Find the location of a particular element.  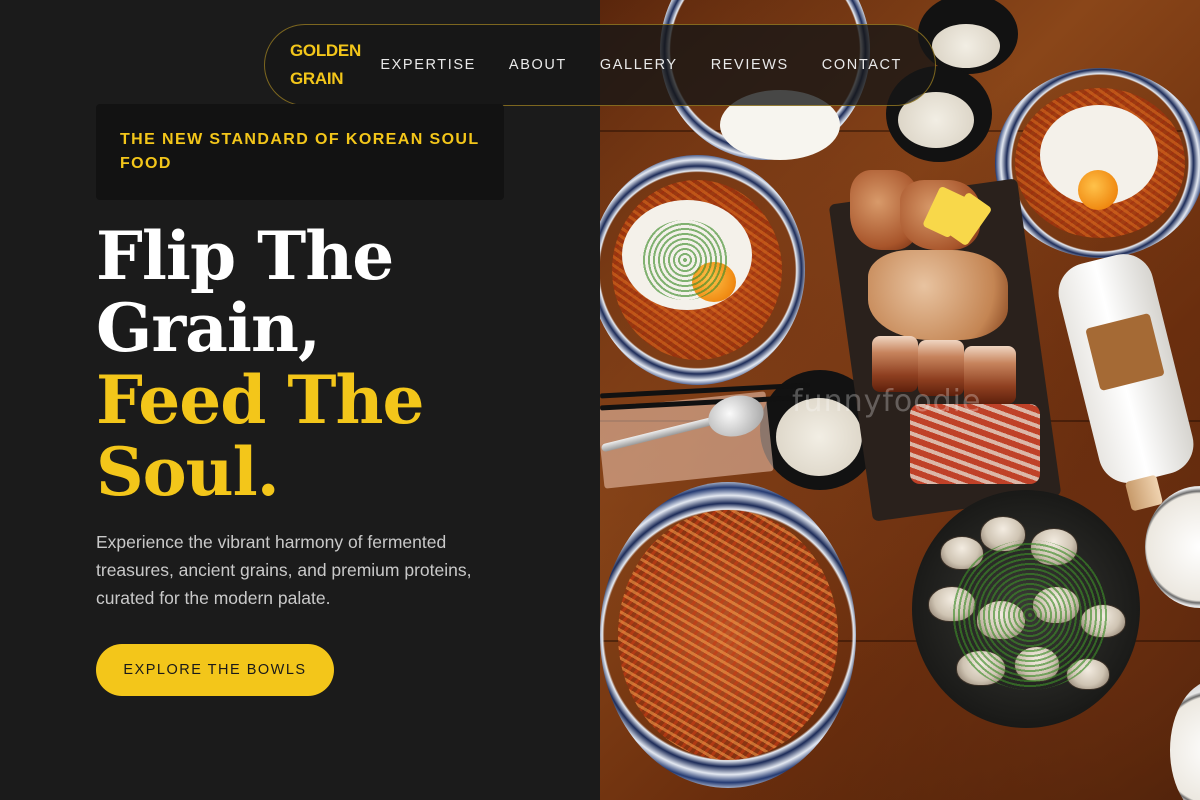

brand-logo-line1: GOLDEN is located at coordinates (325, 50).